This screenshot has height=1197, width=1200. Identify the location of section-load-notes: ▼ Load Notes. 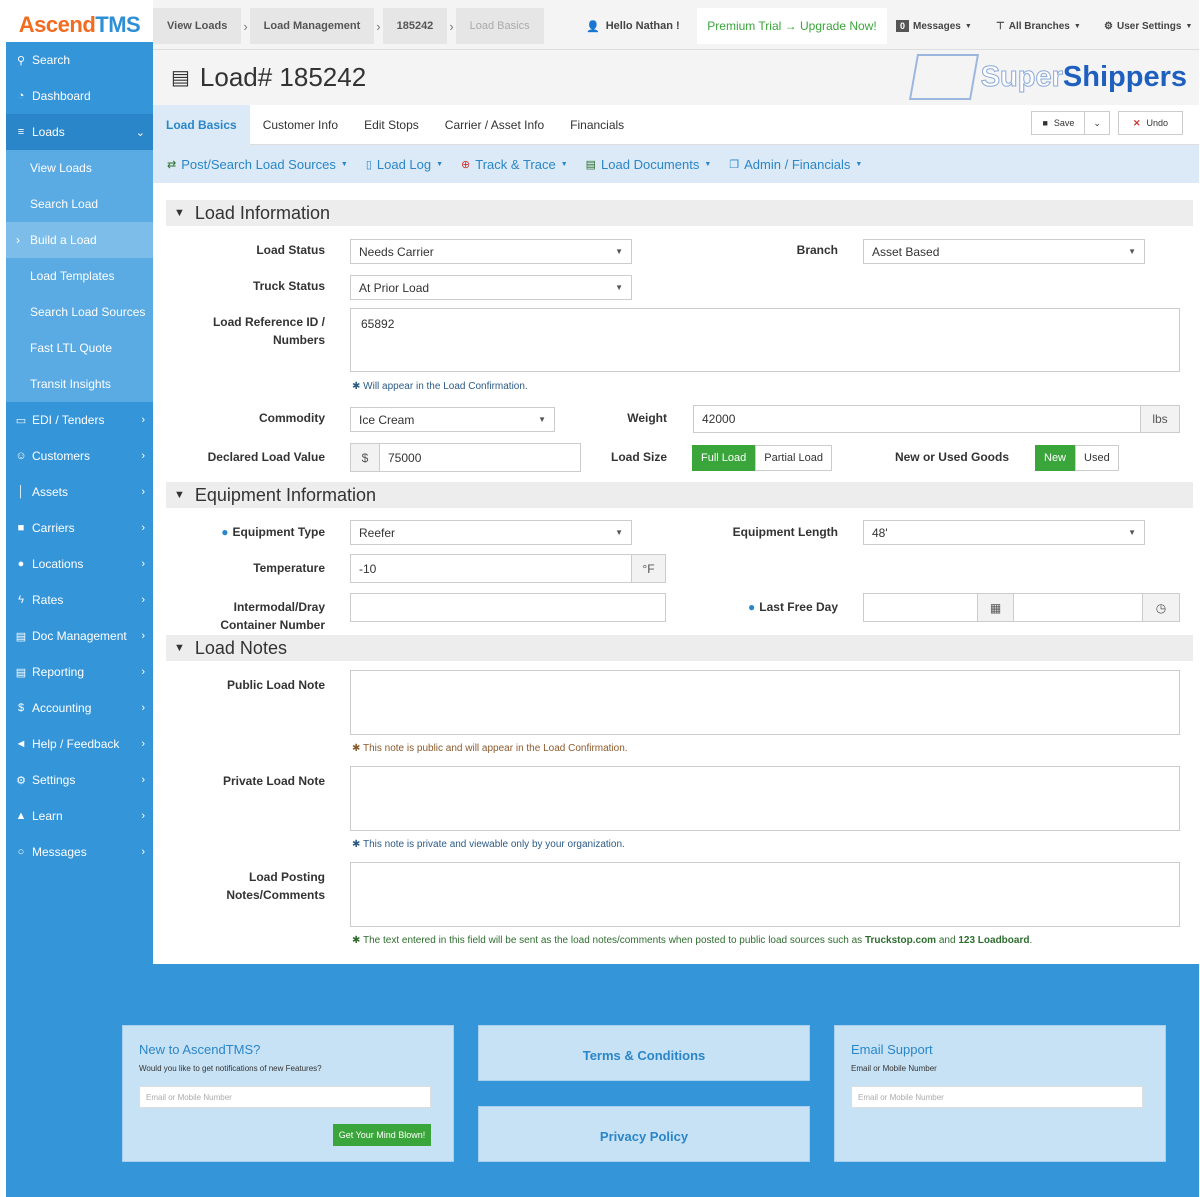
(679, 648).